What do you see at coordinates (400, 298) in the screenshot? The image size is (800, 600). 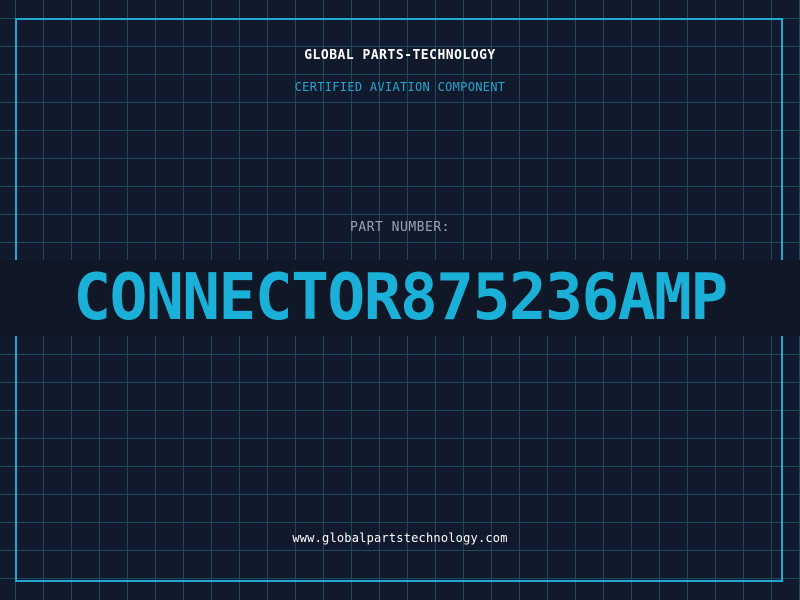 I see `part-number-value: CONNECTOR875236AMP` at bounding box center [400, 298].